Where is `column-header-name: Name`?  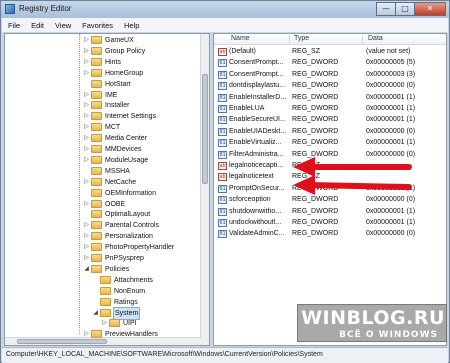 column-header-name: Name is located at coordinates (240, 38).